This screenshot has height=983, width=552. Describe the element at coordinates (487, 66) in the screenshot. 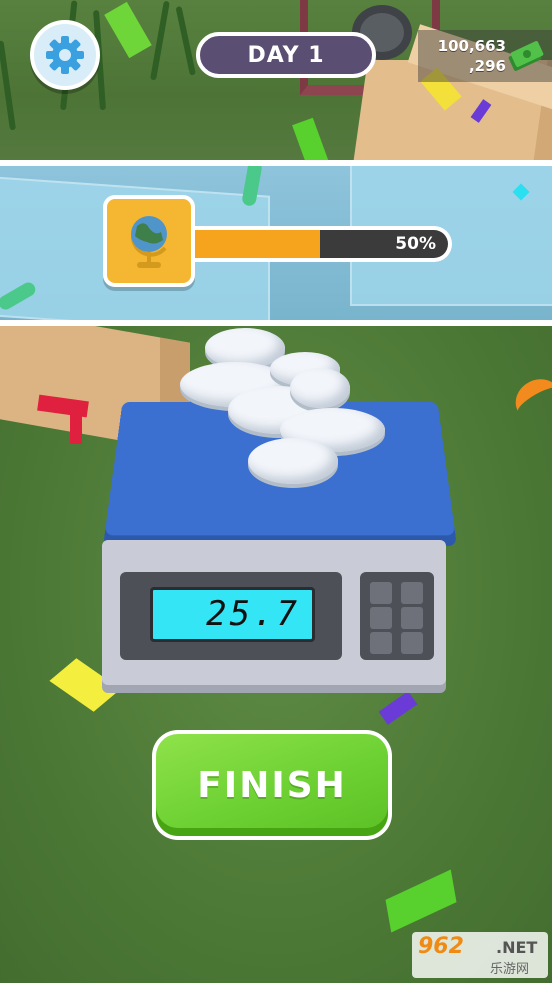

I see `money-line-2: ,296` at that location.